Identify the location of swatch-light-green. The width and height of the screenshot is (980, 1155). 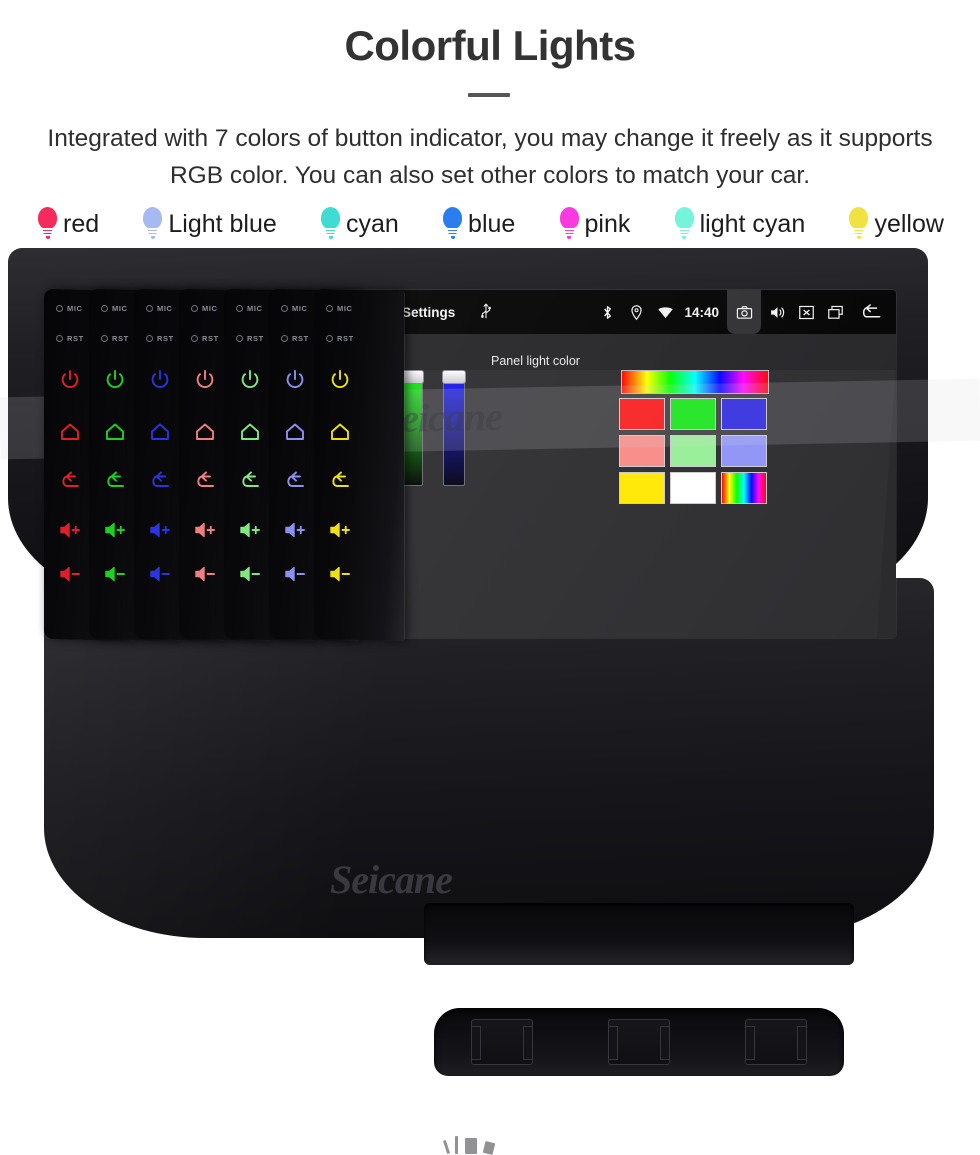
(693, 451).